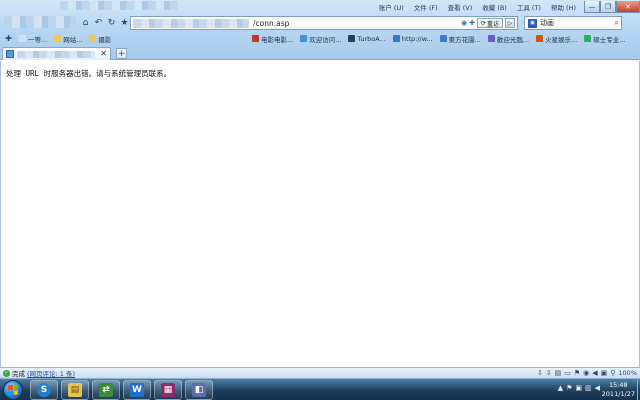 Image resolution: width=640 pixels, height=400 pixels. What do you see at coordinates (85, 22) in the screenshot?
I see `home-icon: ⌂` at bounding box center [85, 22].